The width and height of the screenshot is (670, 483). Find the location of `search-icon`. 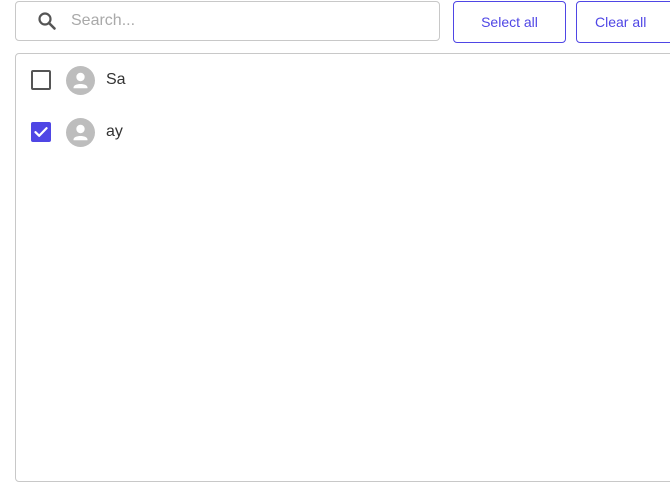

search-icon is located at coordinates (47, 21).